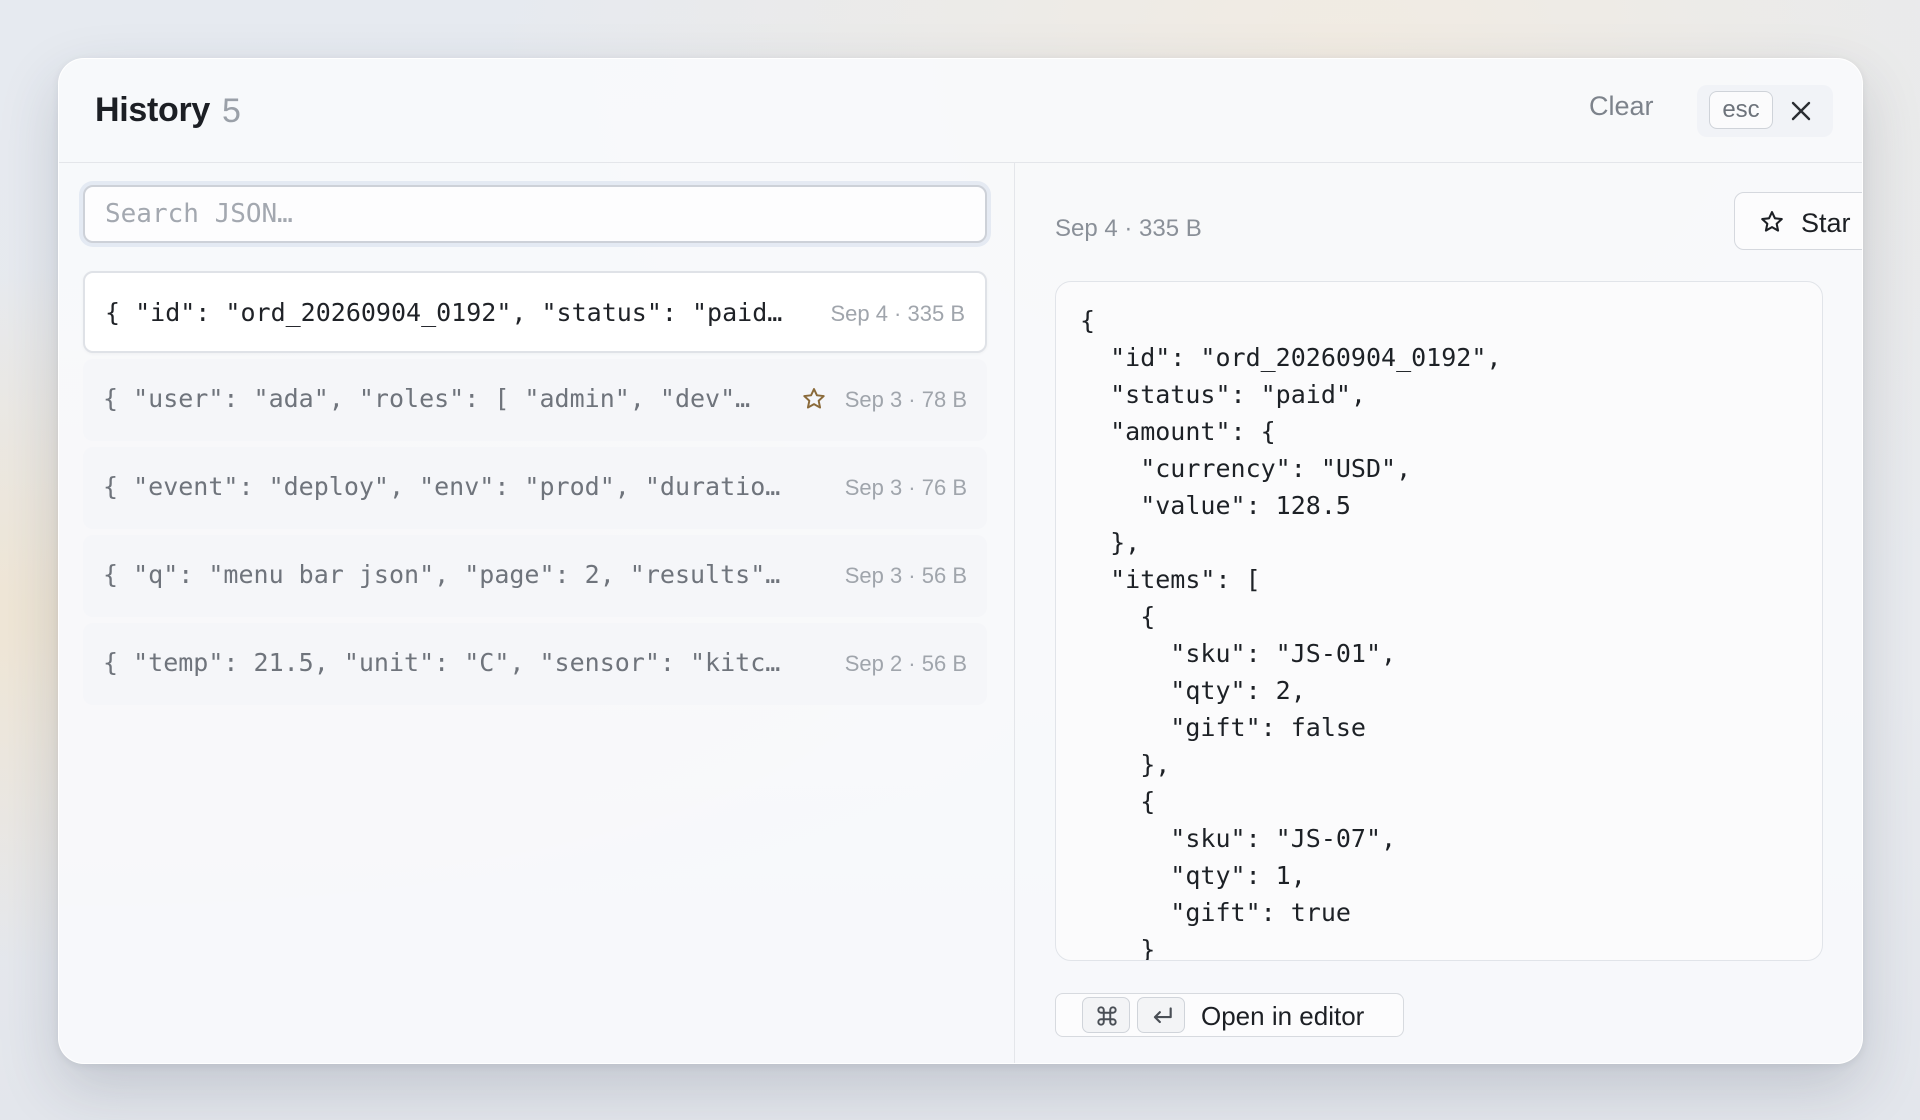  Describe the element at coordinates (153, 110) in the screenshot. I see `modal-title: History` at that location.